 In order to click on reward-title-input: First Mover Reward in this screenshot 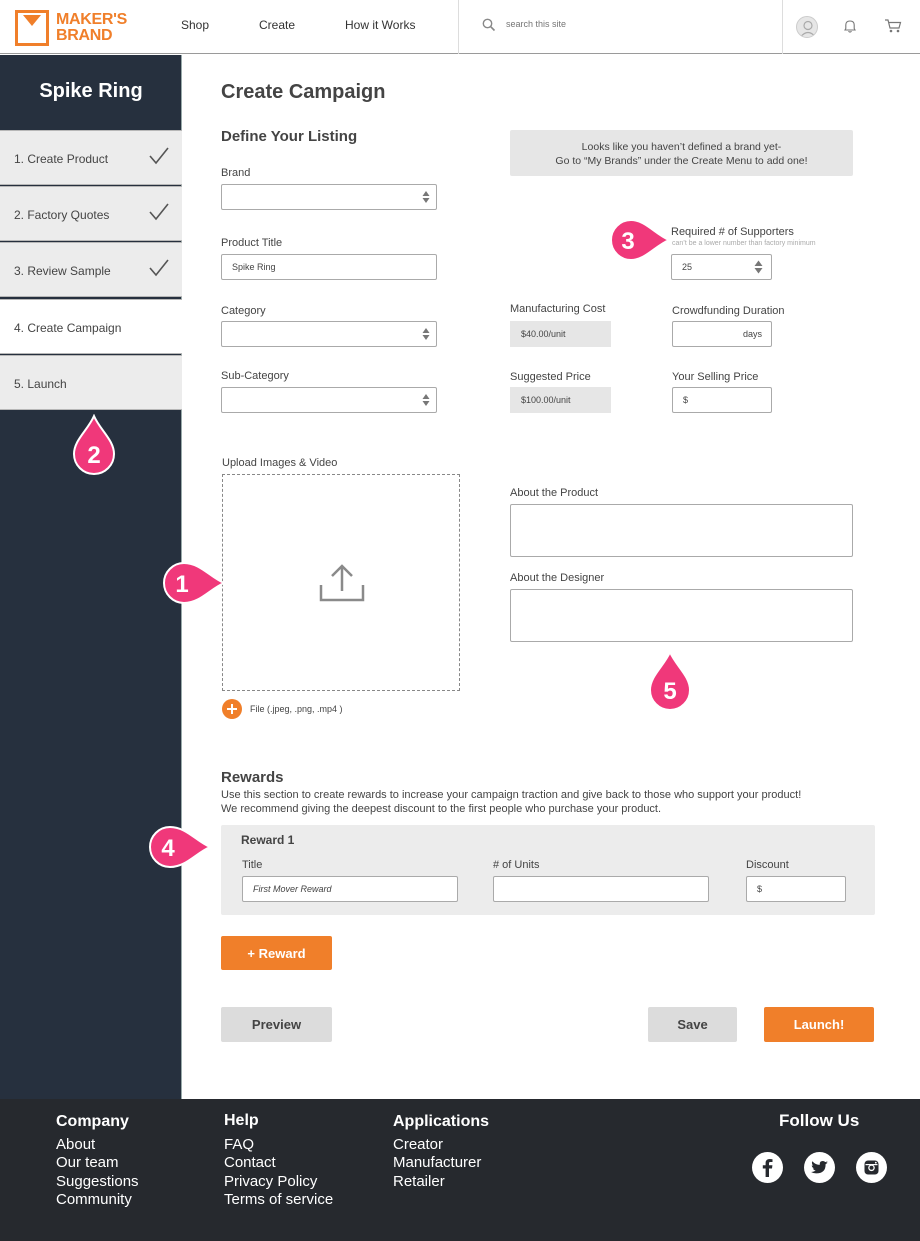, I will do `click(350, 889)`.